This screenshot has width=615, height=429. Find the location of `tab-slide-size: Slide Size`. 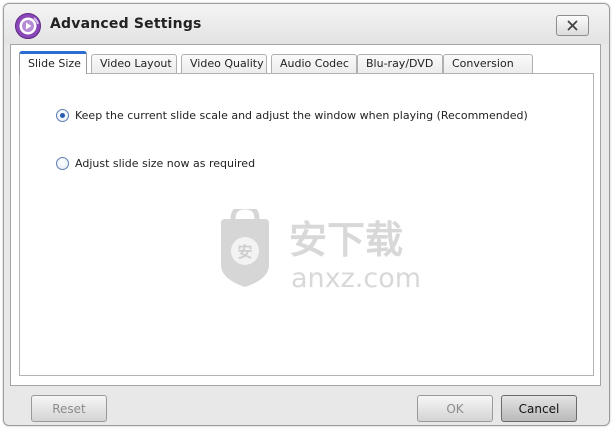

tab-slide-size: Slide Size is located at coordinates (53, 62).